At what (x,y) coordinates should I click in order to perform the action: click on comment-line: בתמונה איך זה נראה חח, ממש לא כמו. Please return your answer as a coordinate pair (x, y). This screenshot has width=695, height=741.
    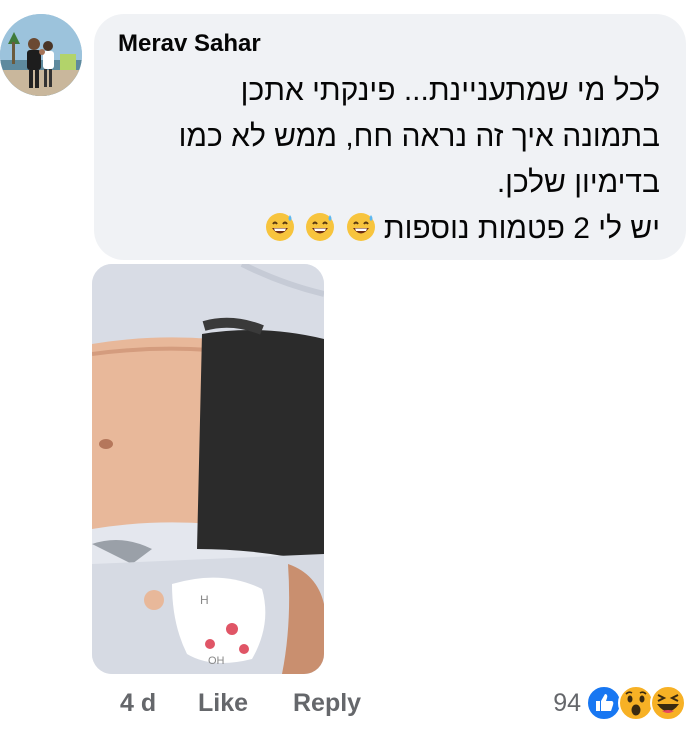
    Looking at the image, I should click on (419, 136).